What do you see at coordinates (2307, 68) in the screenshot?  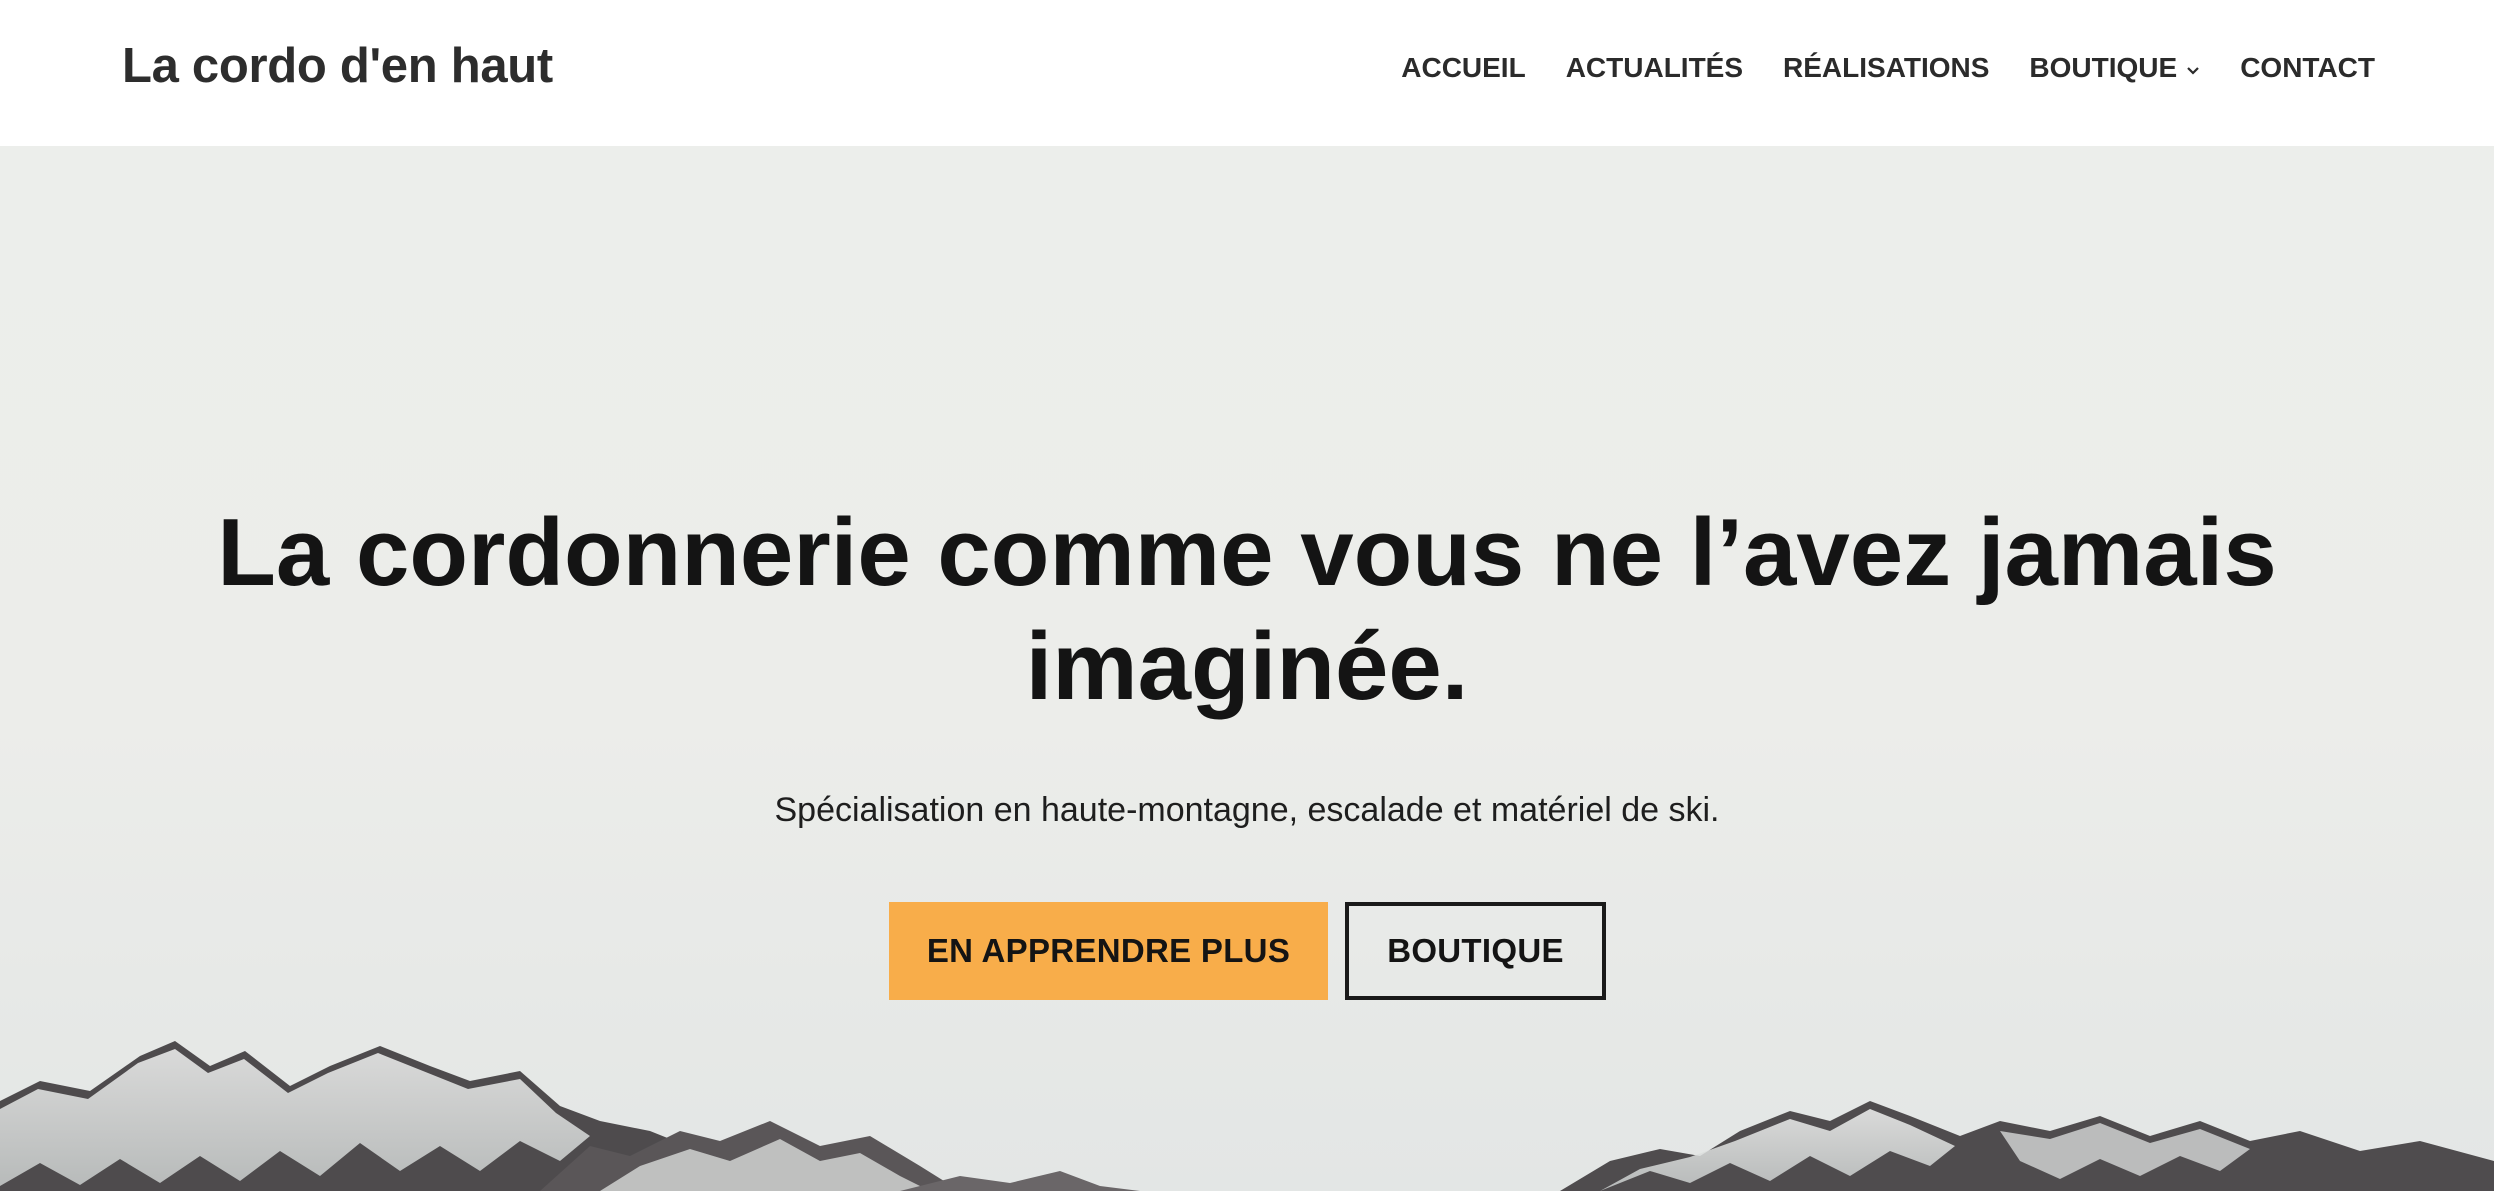 I see `nav-item-contact: CONTACT` at bounding box center [2307, 68].